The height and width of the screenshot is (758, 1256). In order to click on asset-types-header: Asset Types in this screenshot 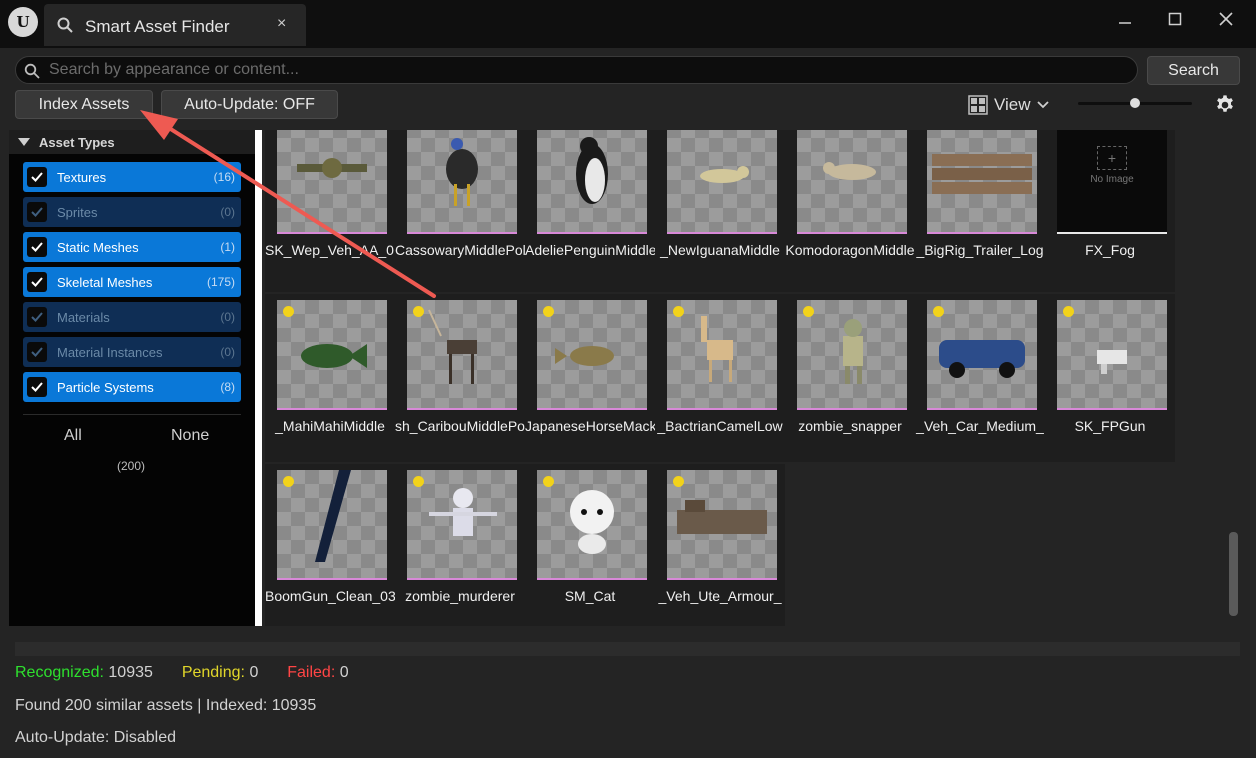, I will do `click(132, 142)`.